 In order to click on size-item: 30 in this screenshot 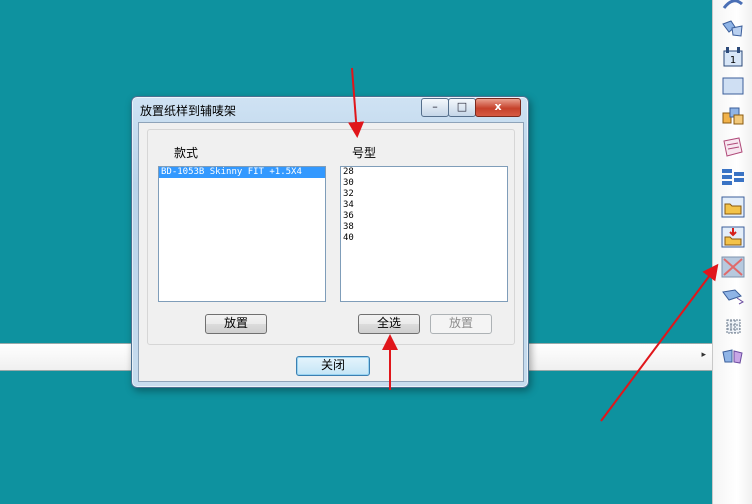, I will do `click(424, 183)`.